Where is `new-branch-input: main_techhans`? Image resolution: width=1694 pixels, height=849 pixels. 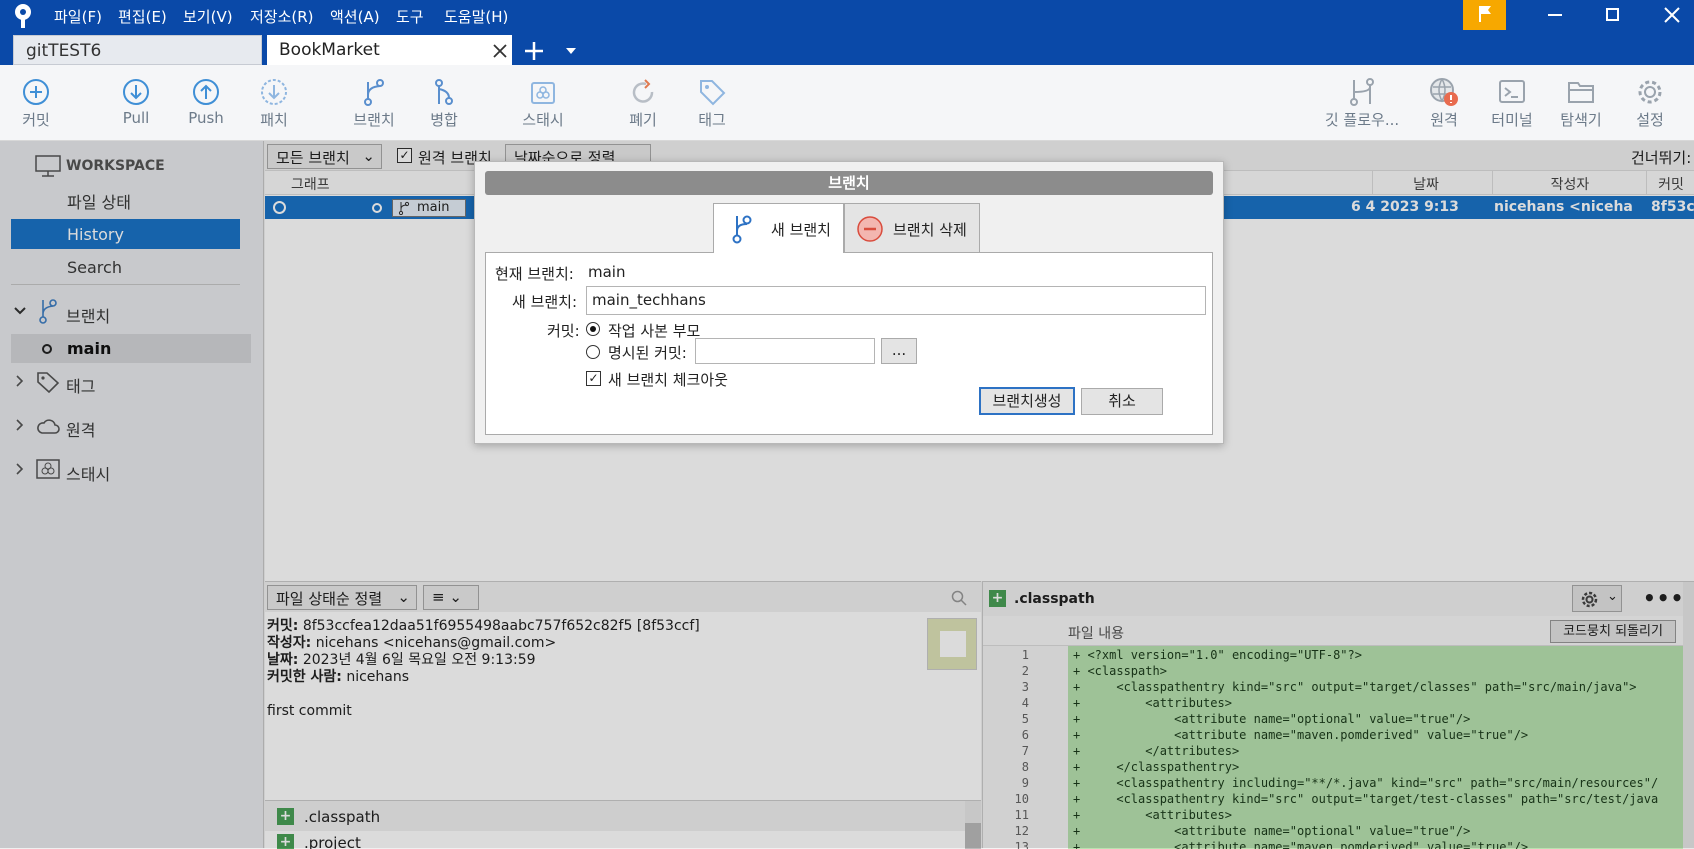 new-branch-input: main_techhans is located at coordinates (896, 300).